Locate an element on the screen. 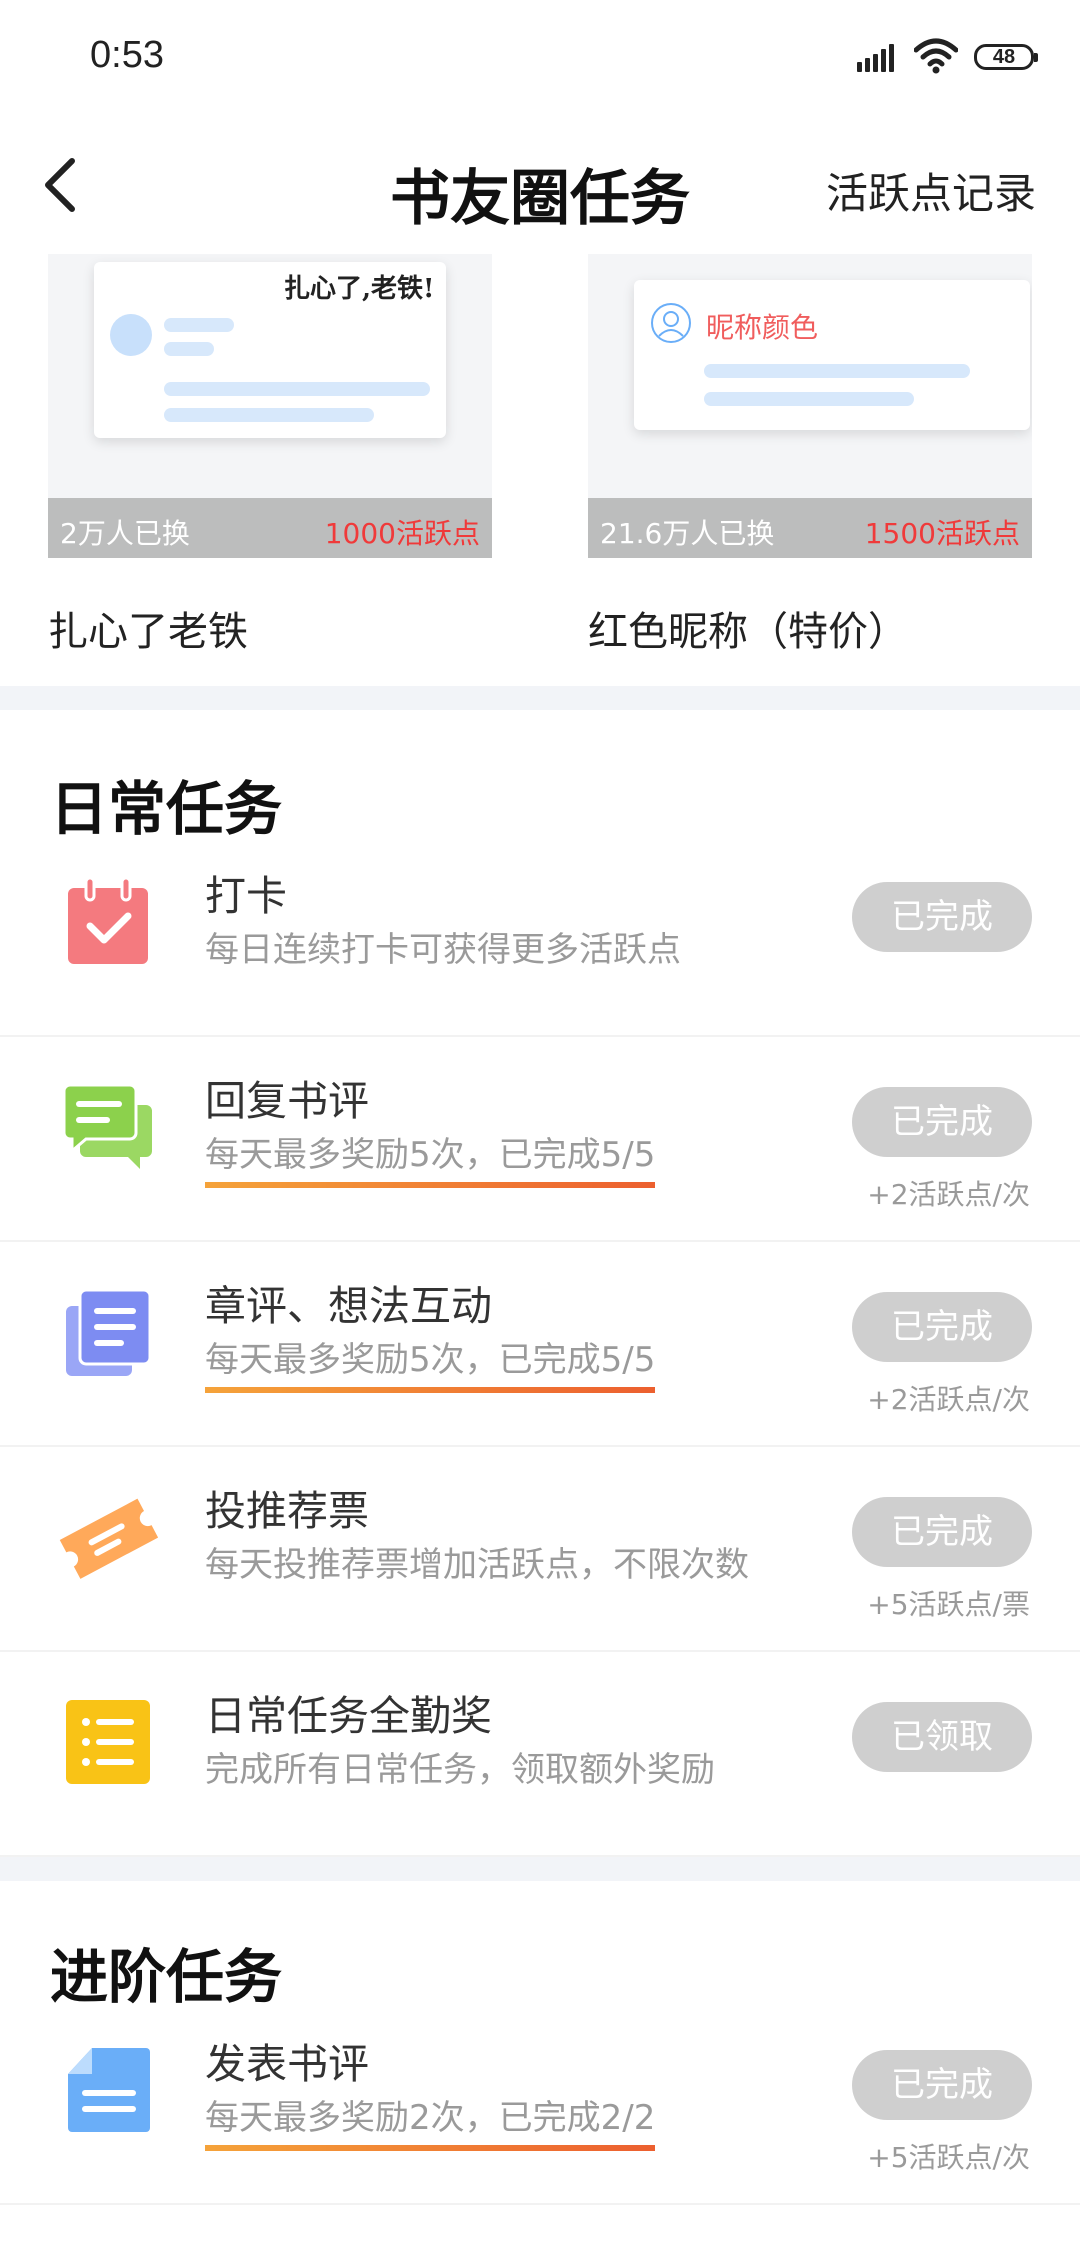 The height and width of the screenshot is (2248, 1080). ticket-icon is located at coordinates (108, 1538).